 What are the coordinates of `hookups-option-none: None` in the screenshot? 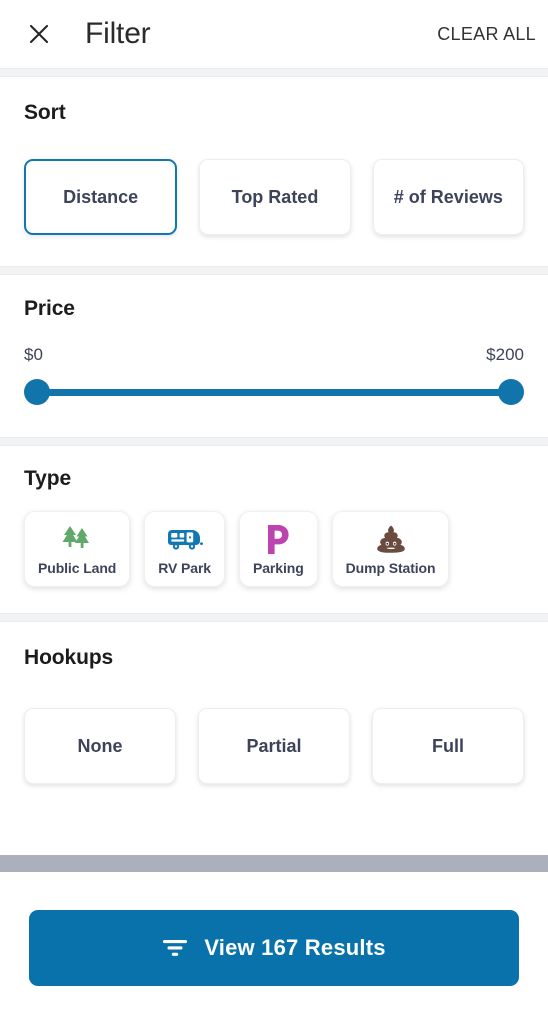 It's located at (100, 746).